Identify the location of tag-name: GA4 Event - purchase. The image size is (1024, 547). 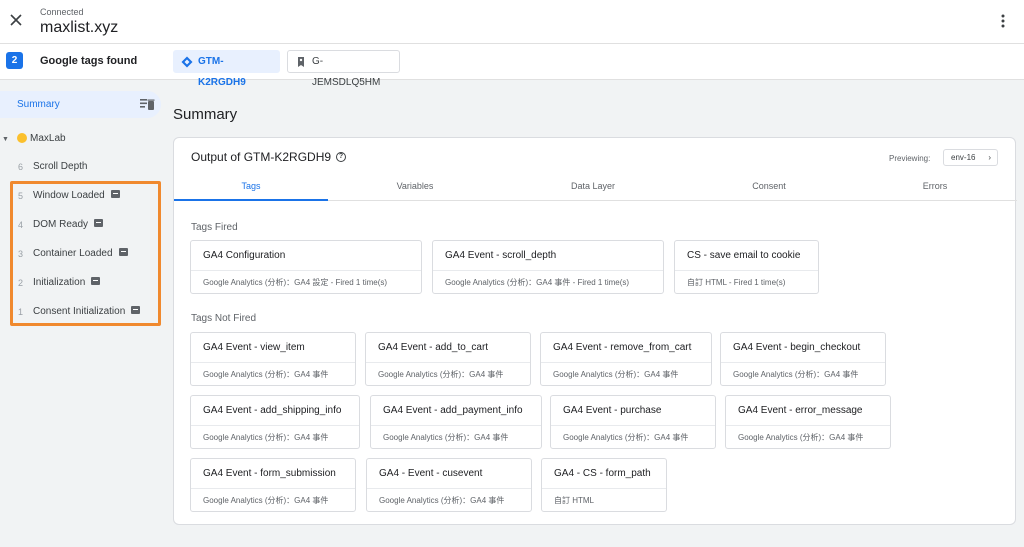
(612, 410).